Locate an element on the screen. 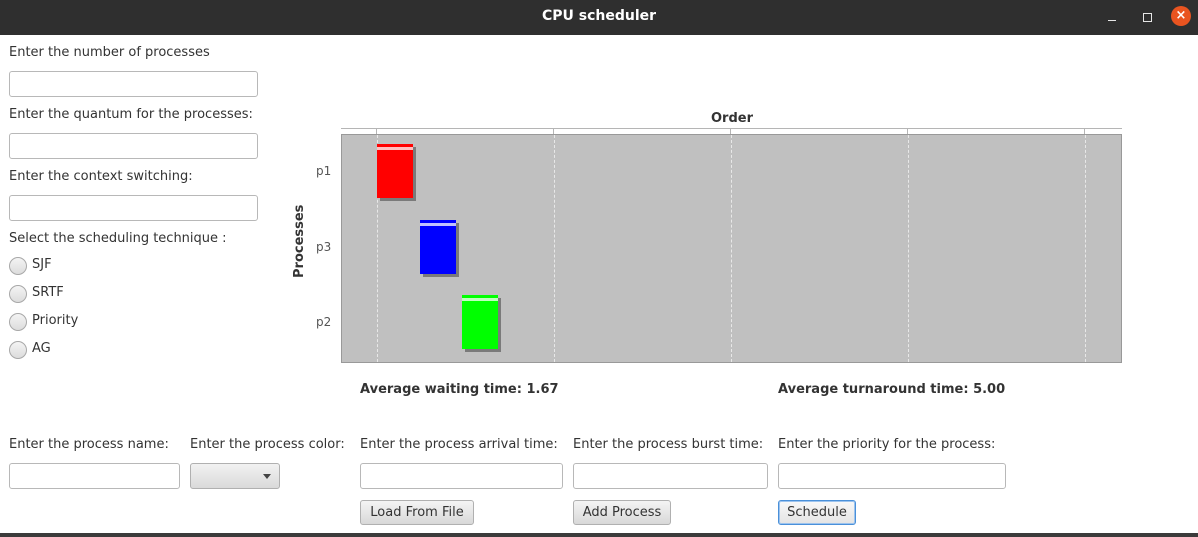 Image resolution: width=1198 pixels, height=537 pixels. radio-label: Priority is located at coordinates (55, 320).